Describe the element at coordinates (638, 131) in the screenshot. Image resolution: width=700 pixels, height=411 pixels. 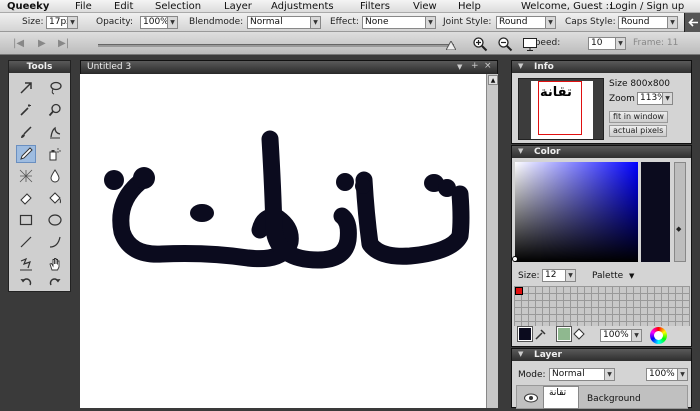
I see `actual-pixels-button: actual pixels` at that location.